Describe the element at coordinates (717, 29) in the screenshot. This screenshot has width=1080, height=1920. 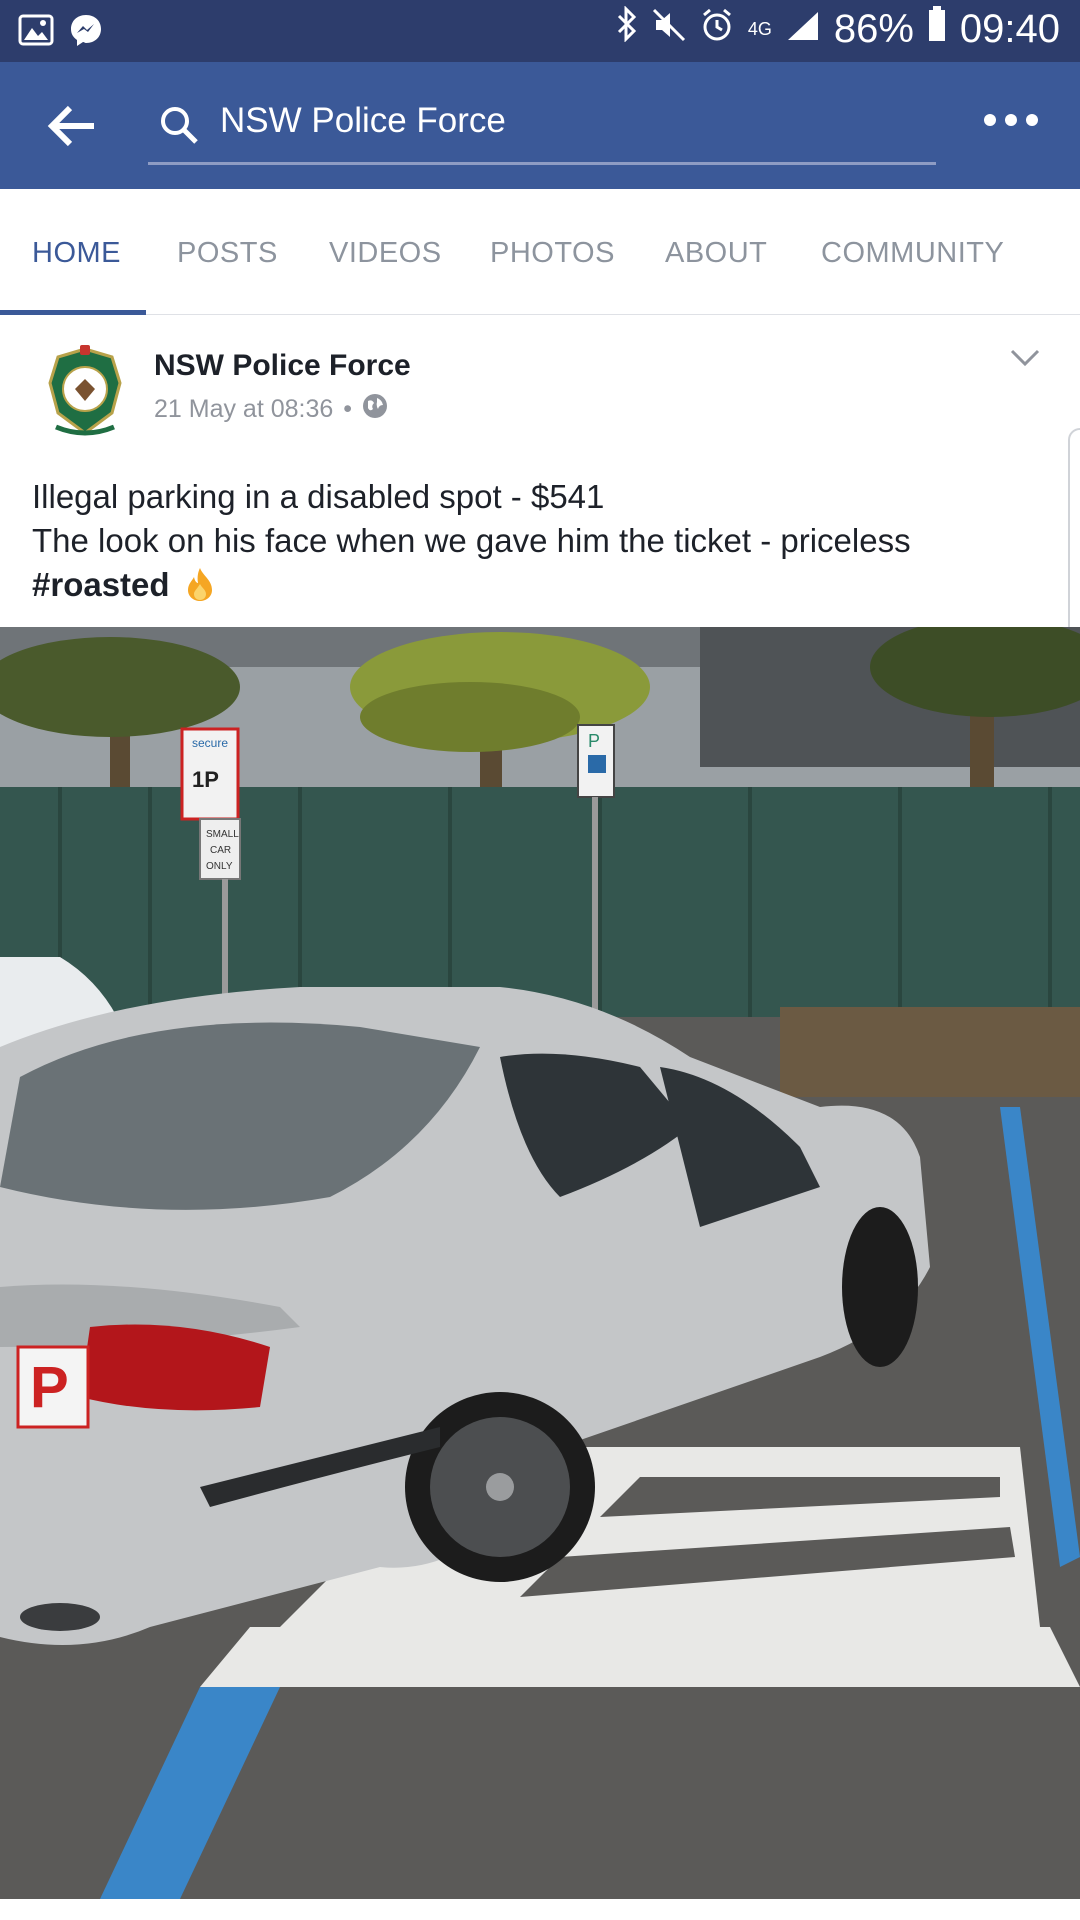
I see `alarm-icon` at that location.